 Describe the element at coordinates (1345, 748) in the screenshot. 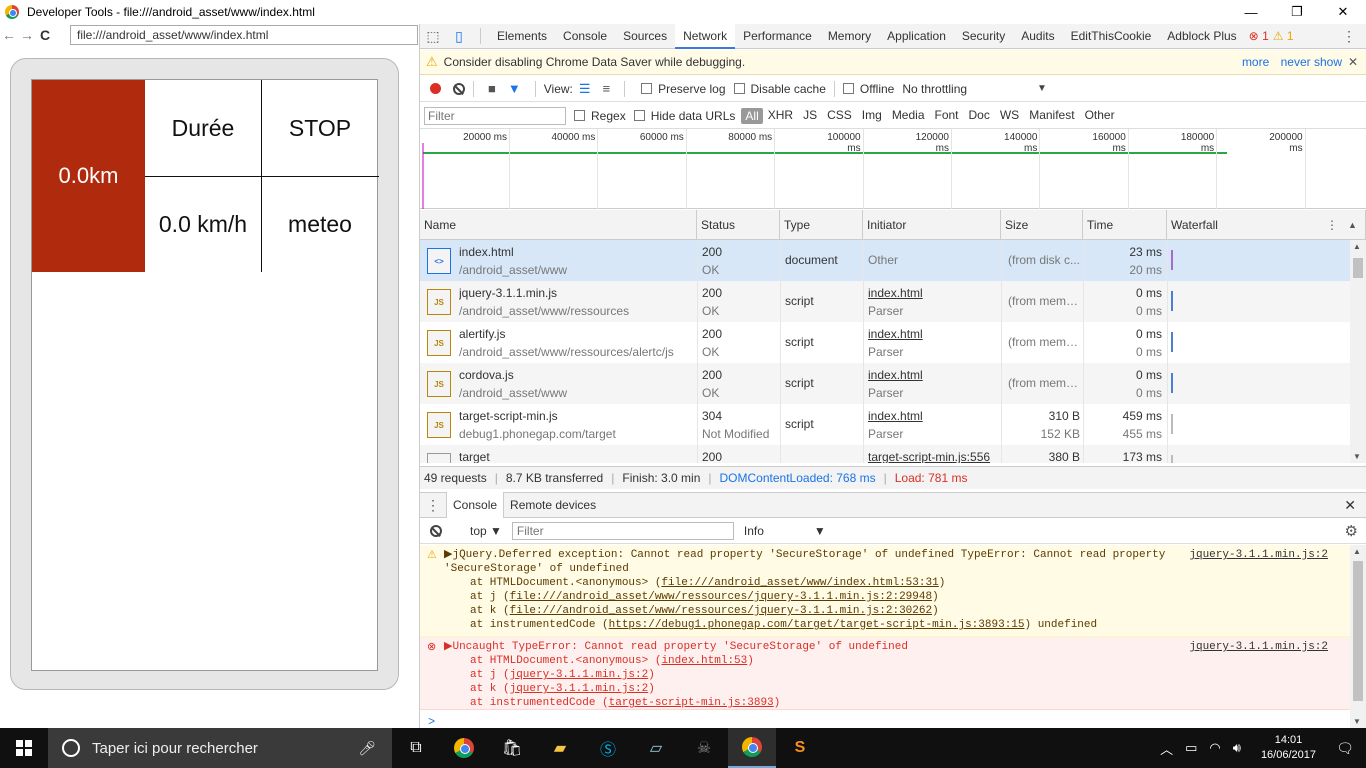

I see `notifications-icon: 🗨︎` at that location.